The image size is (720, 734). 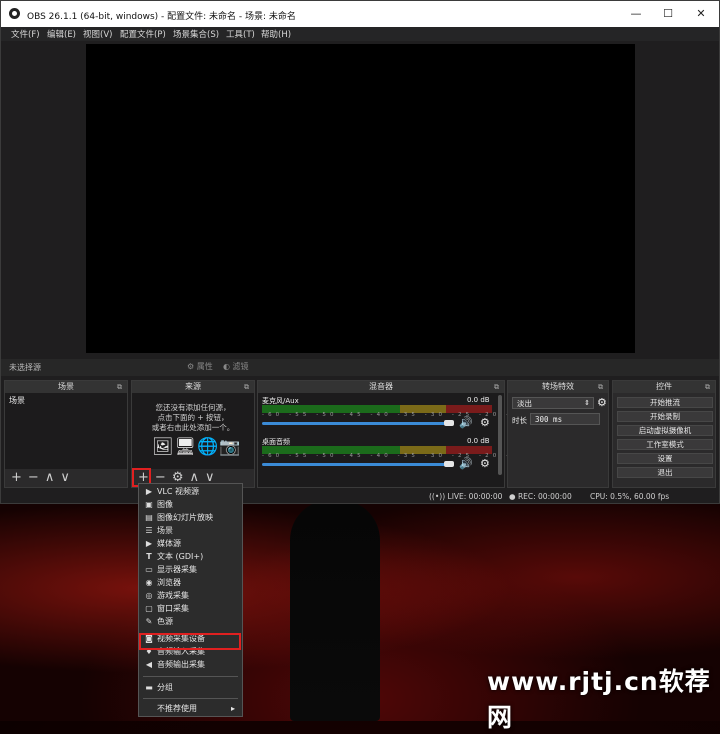 I want to click on menu-item-deprecated: 不推荐使用 ▸, so click(x=190, y=708).